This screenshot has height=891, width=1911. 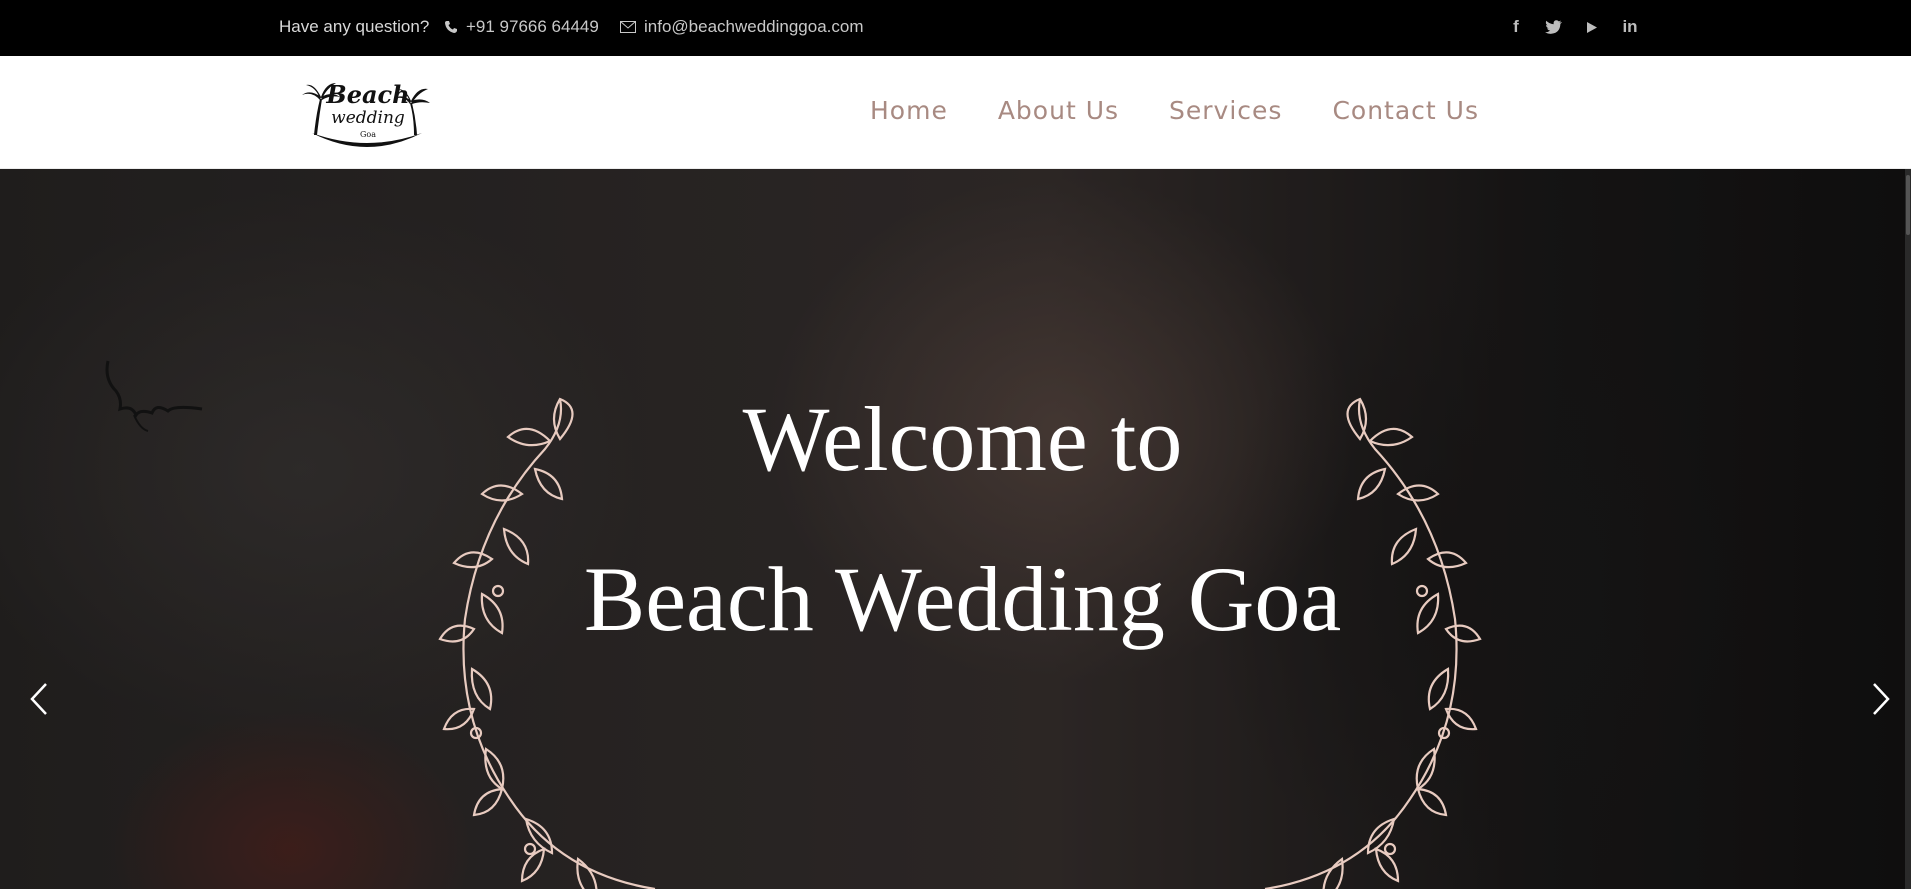 What do you see at coordinates (532, 27) in the screenshot?
I see `phone-number: +91 97666 64449` at bounding box center [532, 27].